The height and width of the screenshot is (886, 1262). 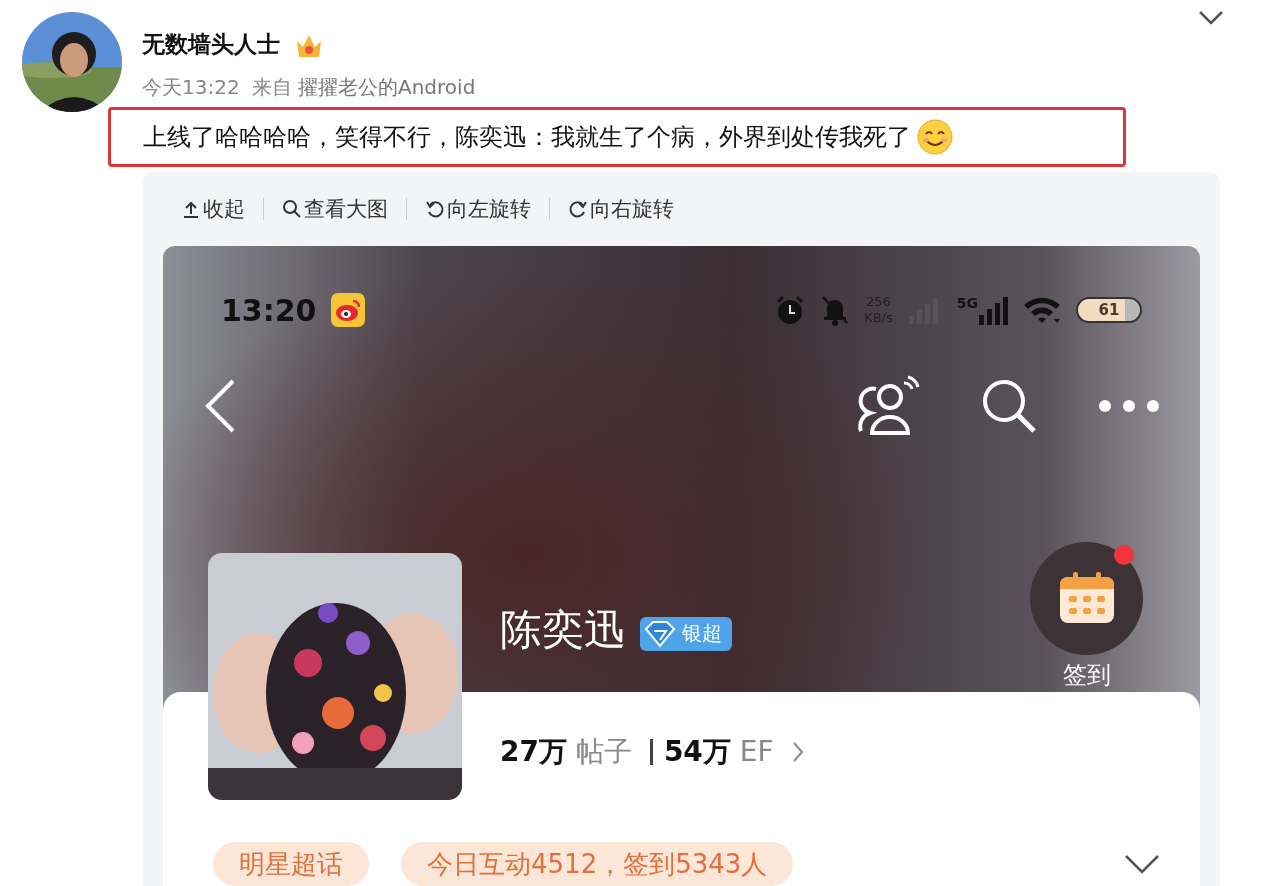 What do you see at coordinates (651, 752) in the screenshot?
I see `divider-icon` at bounding box center [651, 752].